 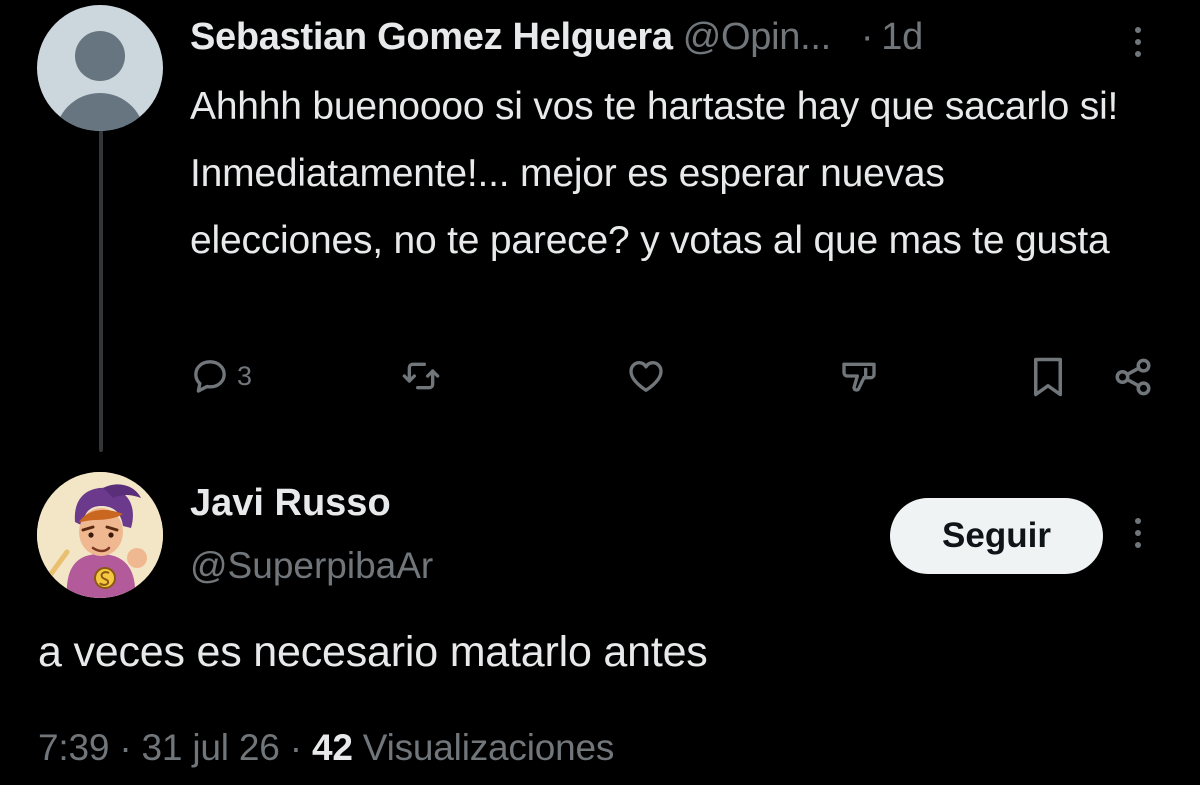 I want to click on bookmark-icon, so click(x=1048, y=377).